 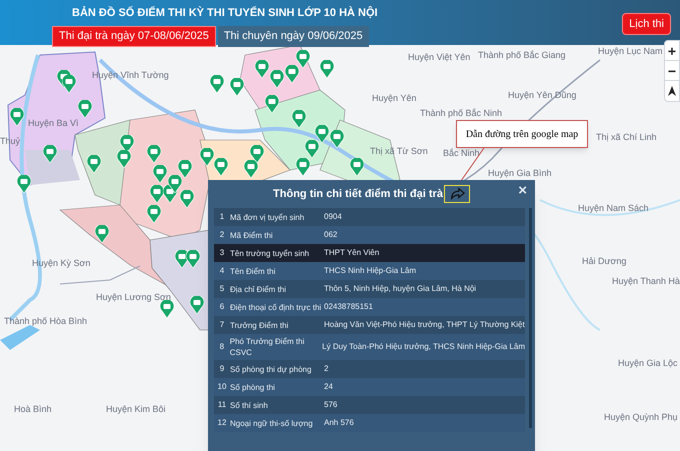 What do you see at coordinates (53, 123) in the screenshot?
I see `place-label: Huyện Ba Vì` at bounding box center [53, 123].